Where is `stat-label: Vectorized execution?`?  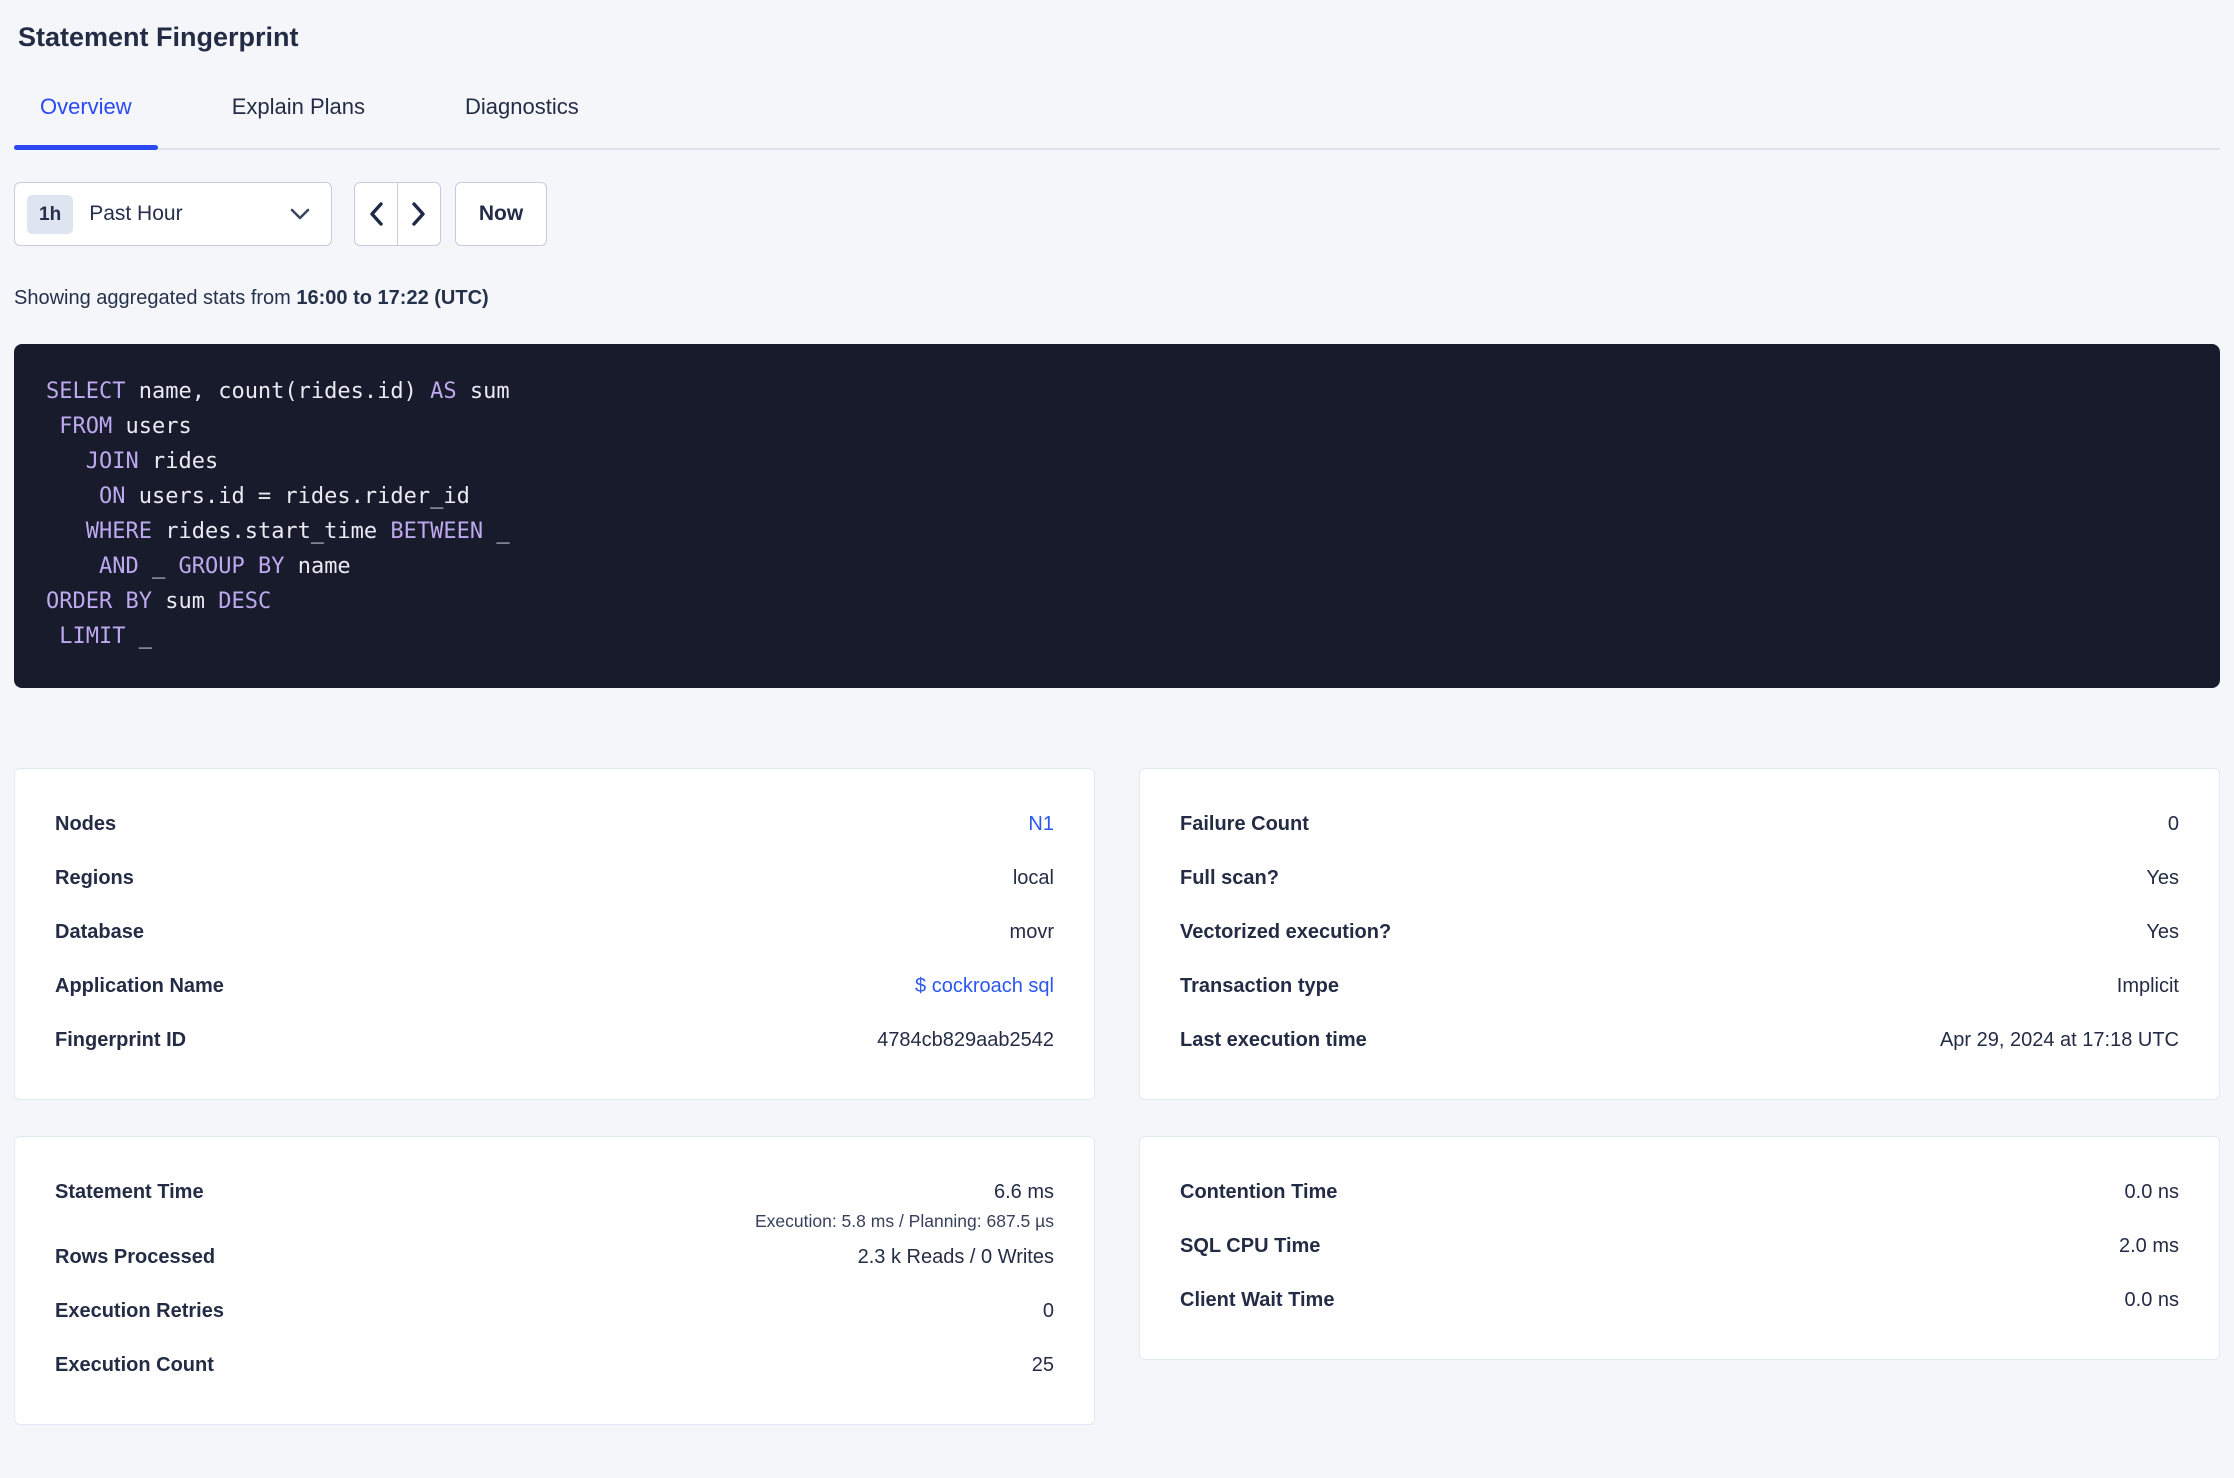 stat-label: Vectorized execution? is located at coordinates (1286, 932).